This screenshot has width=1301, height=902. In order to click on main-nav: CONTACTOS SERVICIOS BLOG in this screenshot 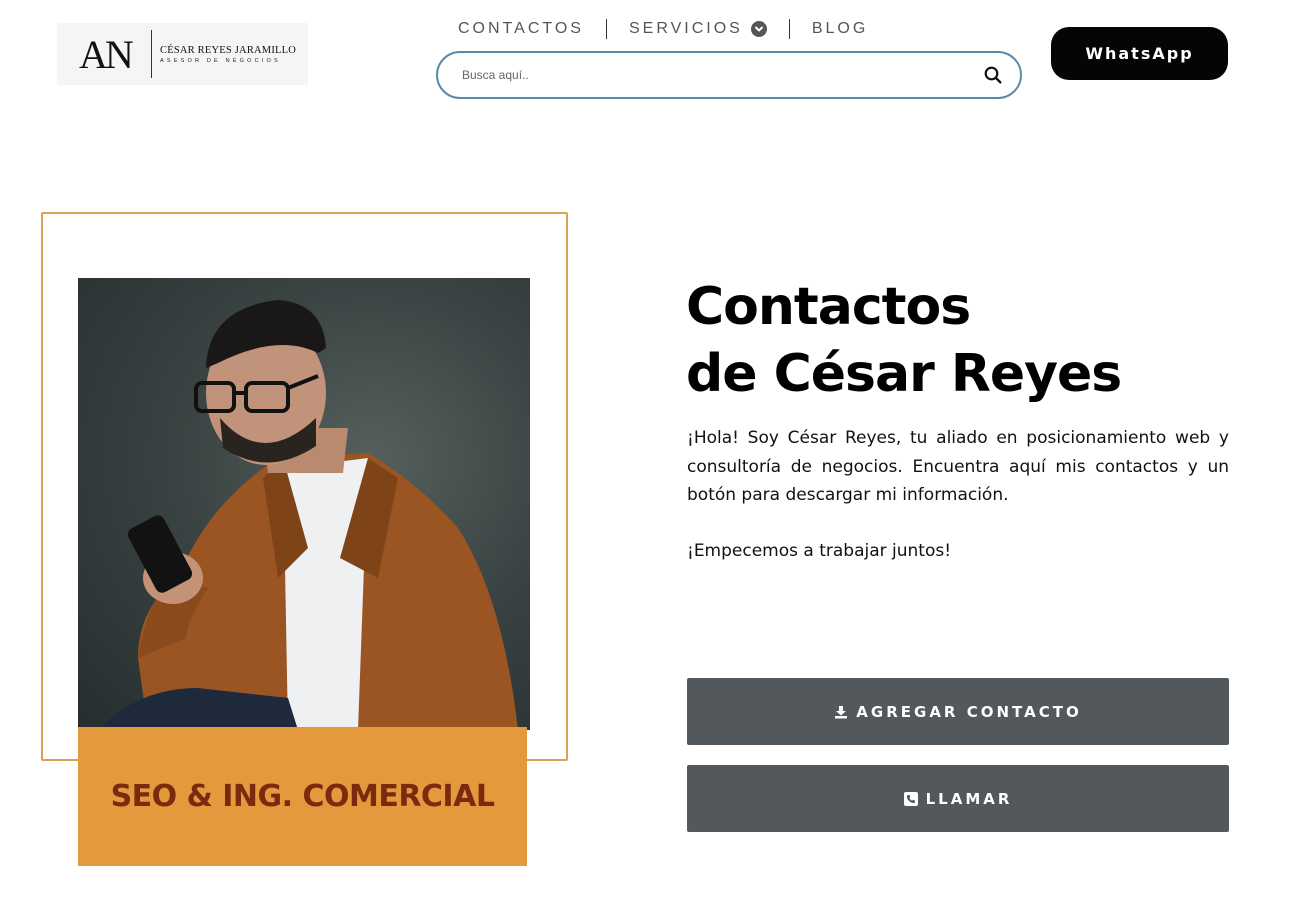, I will do `click(663, 29)`.